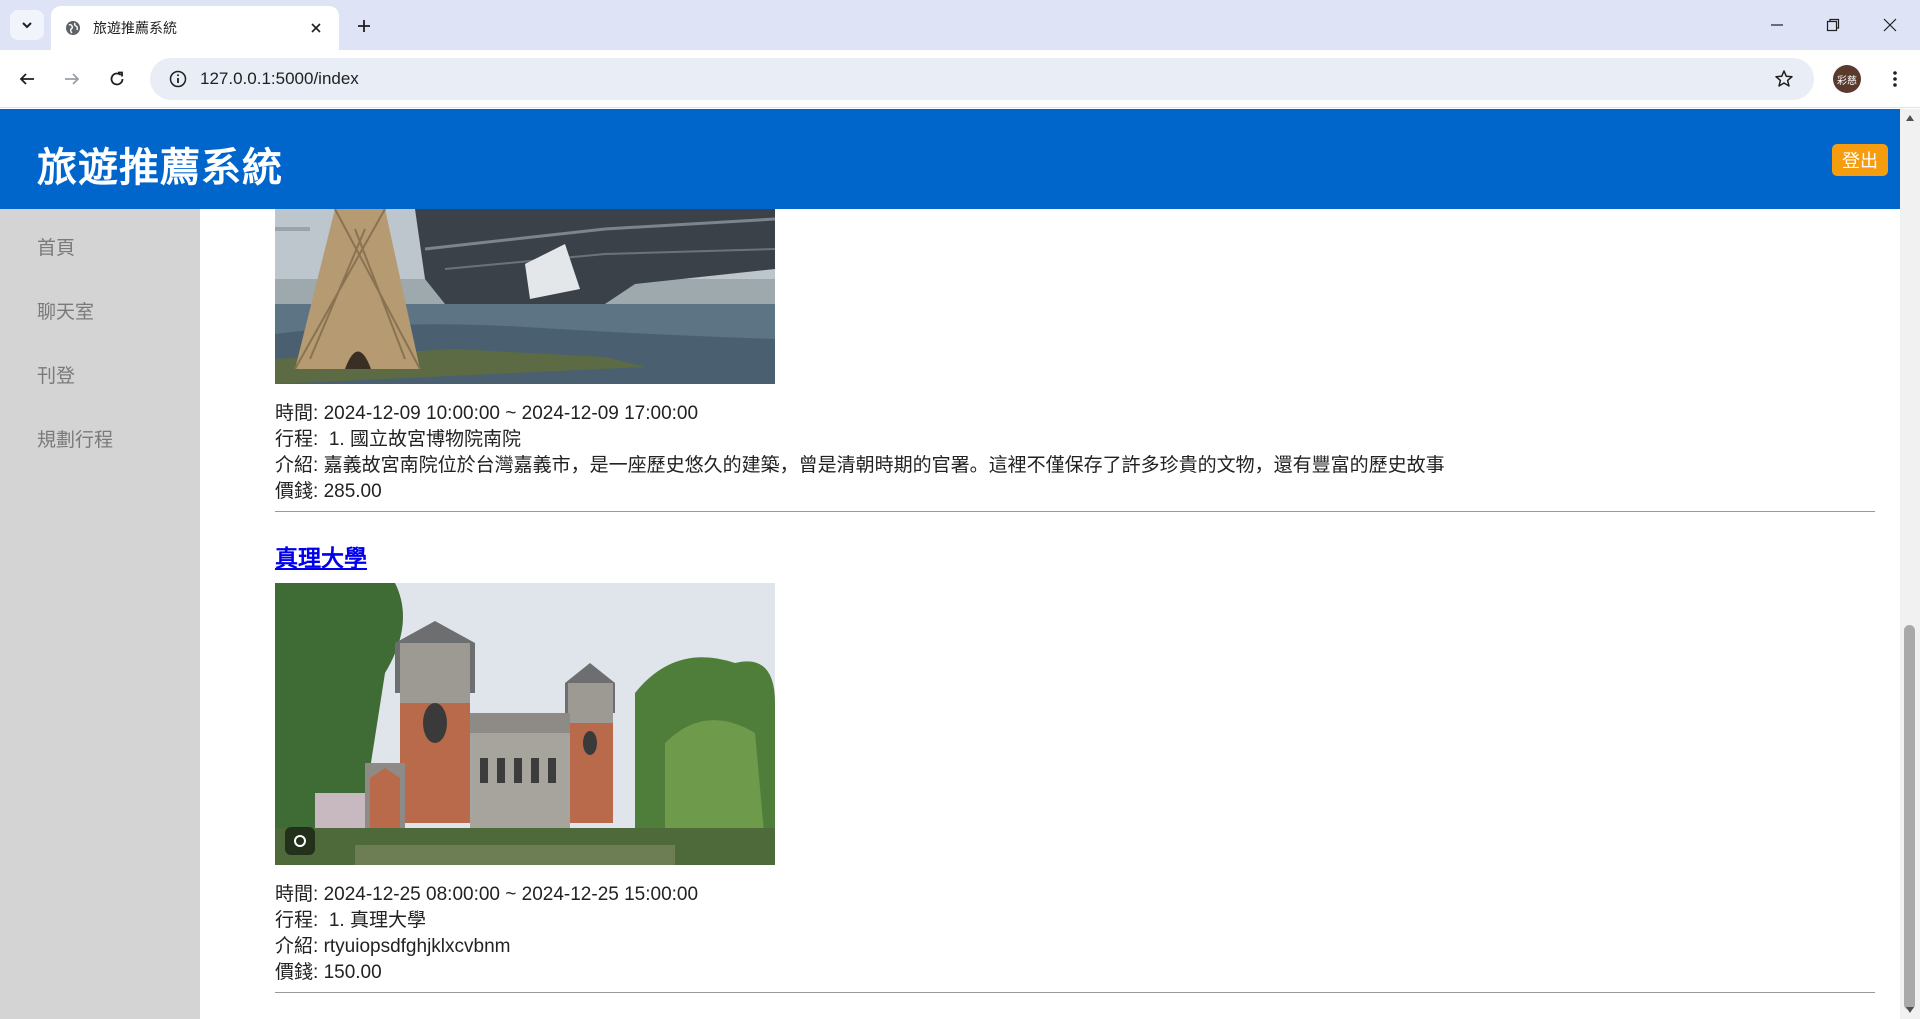 The height and width of the screenshot is (1019, 1920). Describe the element at coordinates (321, 556) in the screenshot. I see `post-title-link: 真理大學` at that location.